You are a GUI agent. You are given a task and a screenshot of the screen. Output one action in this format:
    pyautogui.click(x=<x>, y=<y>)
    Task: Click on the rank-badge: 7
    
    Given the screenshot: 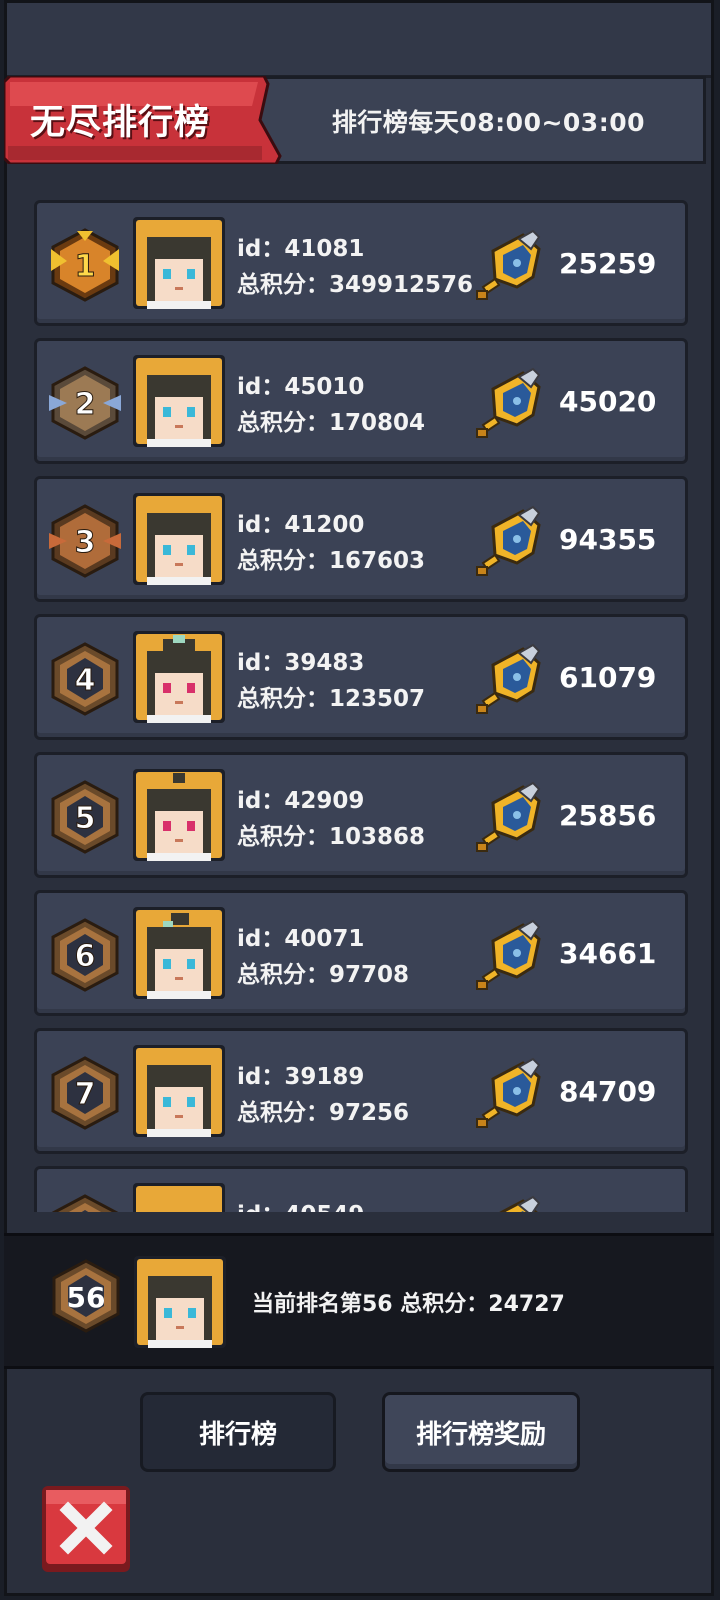 What is the action you would take?
    pyautogui.click(x=85, y=1093)
    